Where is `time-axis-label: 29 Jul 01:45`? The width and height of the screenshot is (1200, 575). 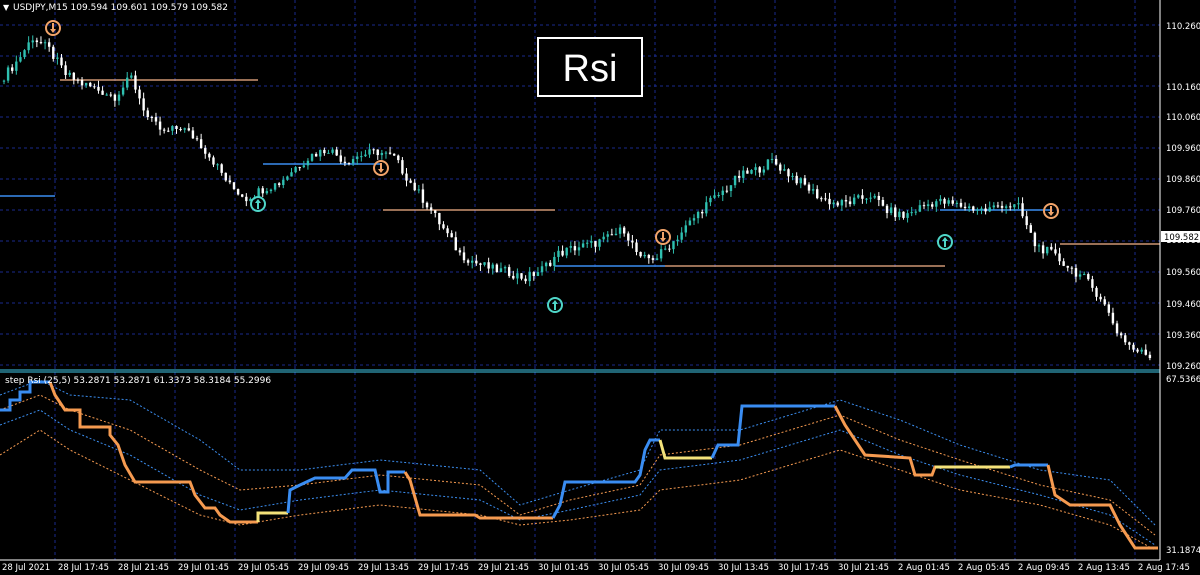 time-axis-label: 29 Jul 01:45 is located at coordinates (203, 568).